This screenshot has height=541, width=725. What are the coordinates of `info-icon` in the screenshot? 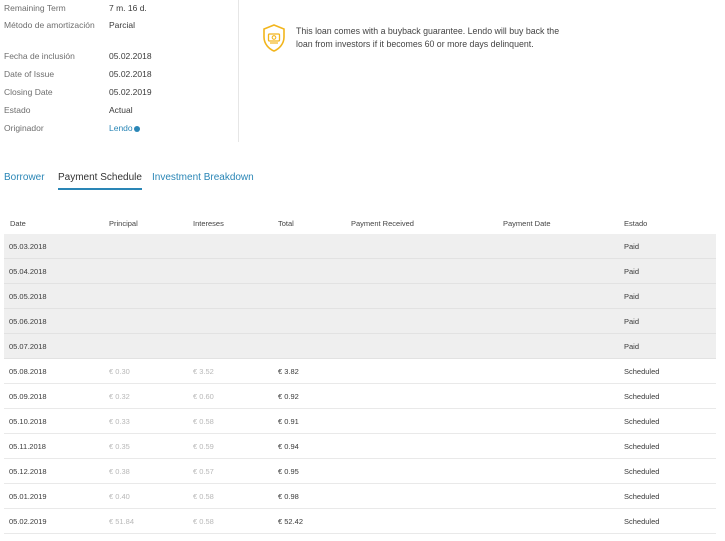 It's located at (136, 128).